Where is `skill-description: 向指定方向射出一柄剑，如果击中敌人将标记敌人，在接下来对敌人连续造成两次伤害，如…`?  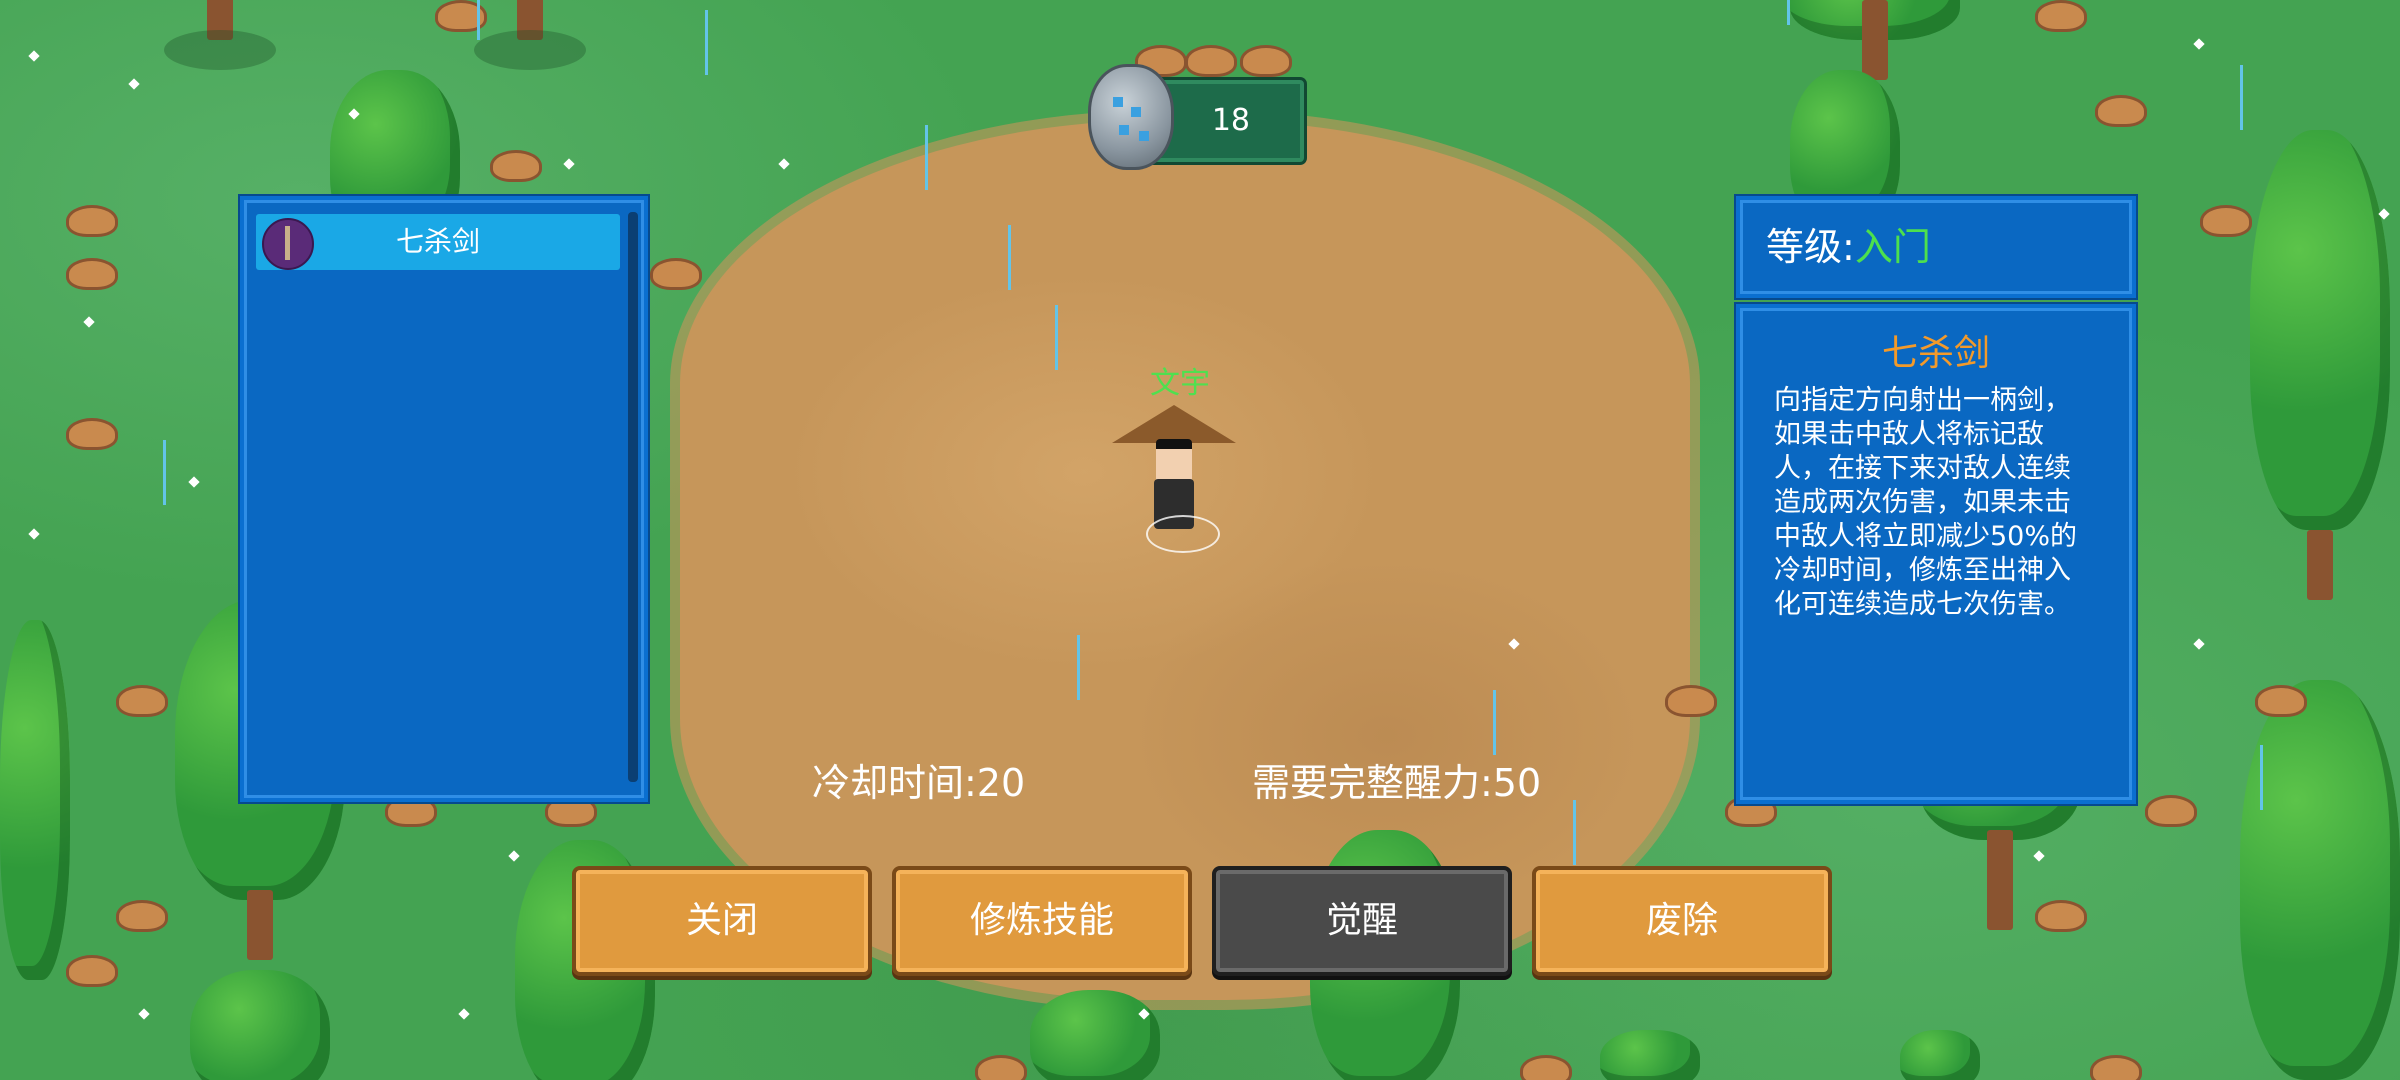 skill-description: 向指定方向射出一柄剑，如果击中敌人将标记敌人，在接下来对敌人连续造成两次伤害，如… is located at coordinates (1926, 502).